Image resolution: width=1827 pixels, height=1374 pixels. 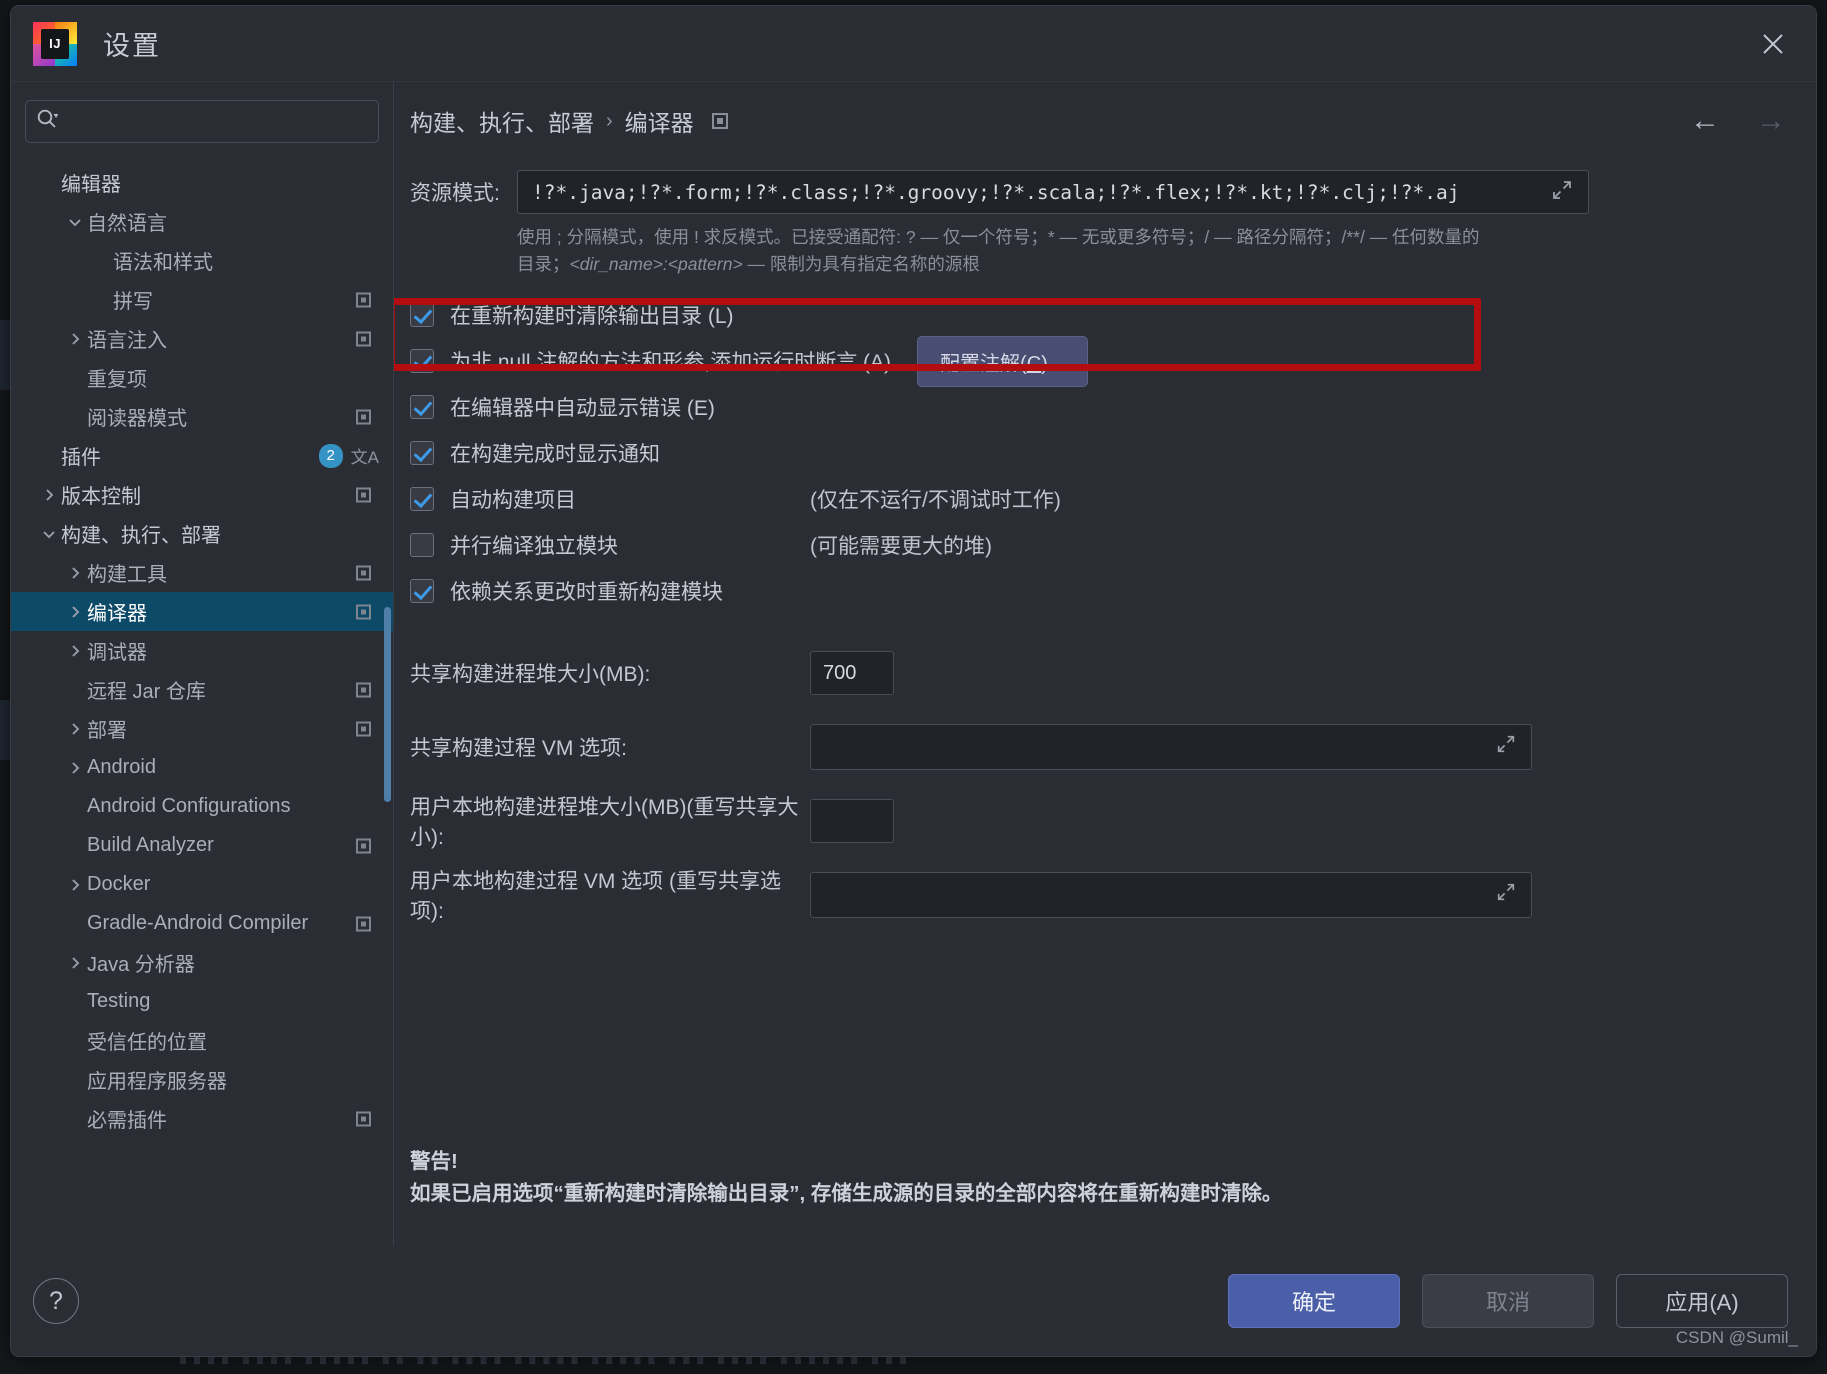 I want to click on sidebar-item-22: 受信任的位置, so click(x=202, y=1040).